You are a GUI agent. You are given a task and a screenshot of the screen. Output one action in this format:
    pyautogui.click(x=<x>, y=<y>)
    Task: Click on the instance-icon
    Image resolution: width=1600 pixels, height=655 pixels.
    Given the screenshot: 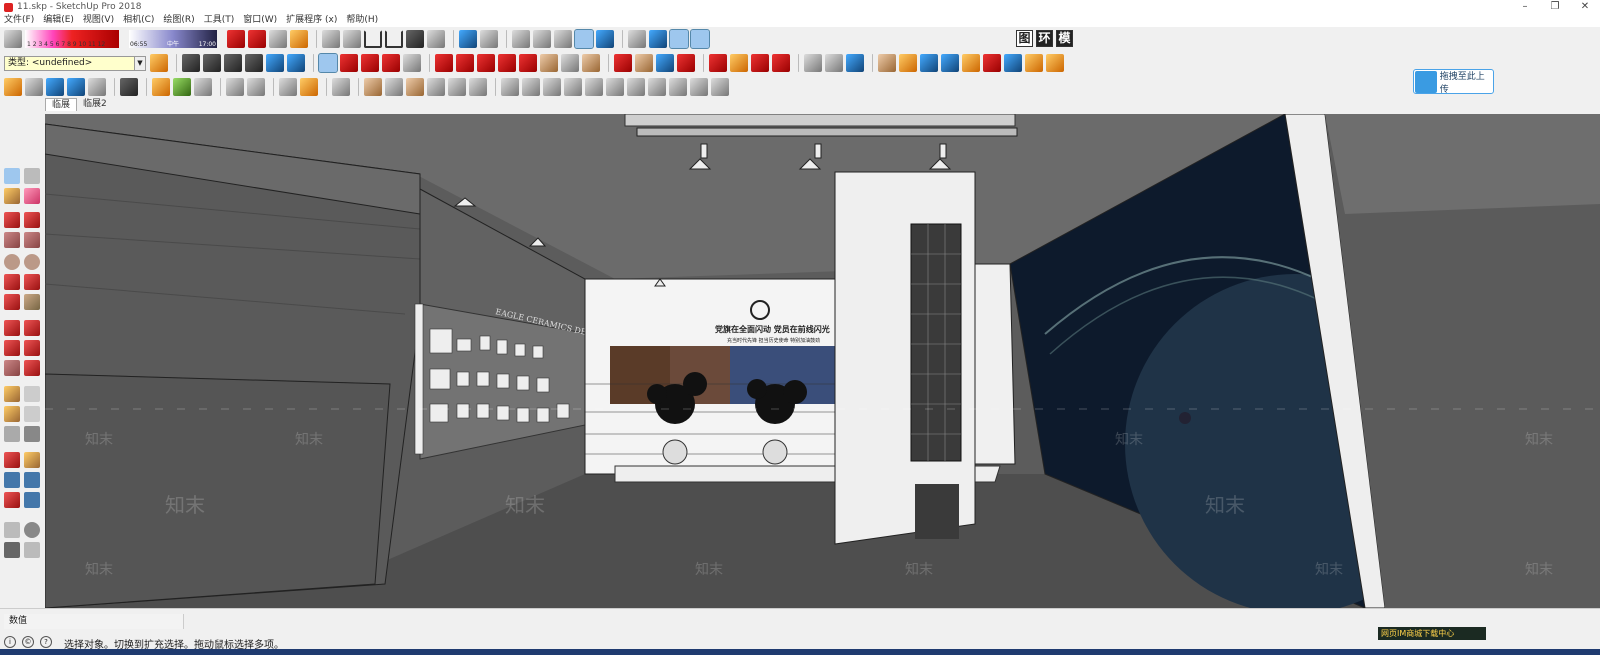 What is the action you would take?
    pyautogui.click(x=296, y=63)
    